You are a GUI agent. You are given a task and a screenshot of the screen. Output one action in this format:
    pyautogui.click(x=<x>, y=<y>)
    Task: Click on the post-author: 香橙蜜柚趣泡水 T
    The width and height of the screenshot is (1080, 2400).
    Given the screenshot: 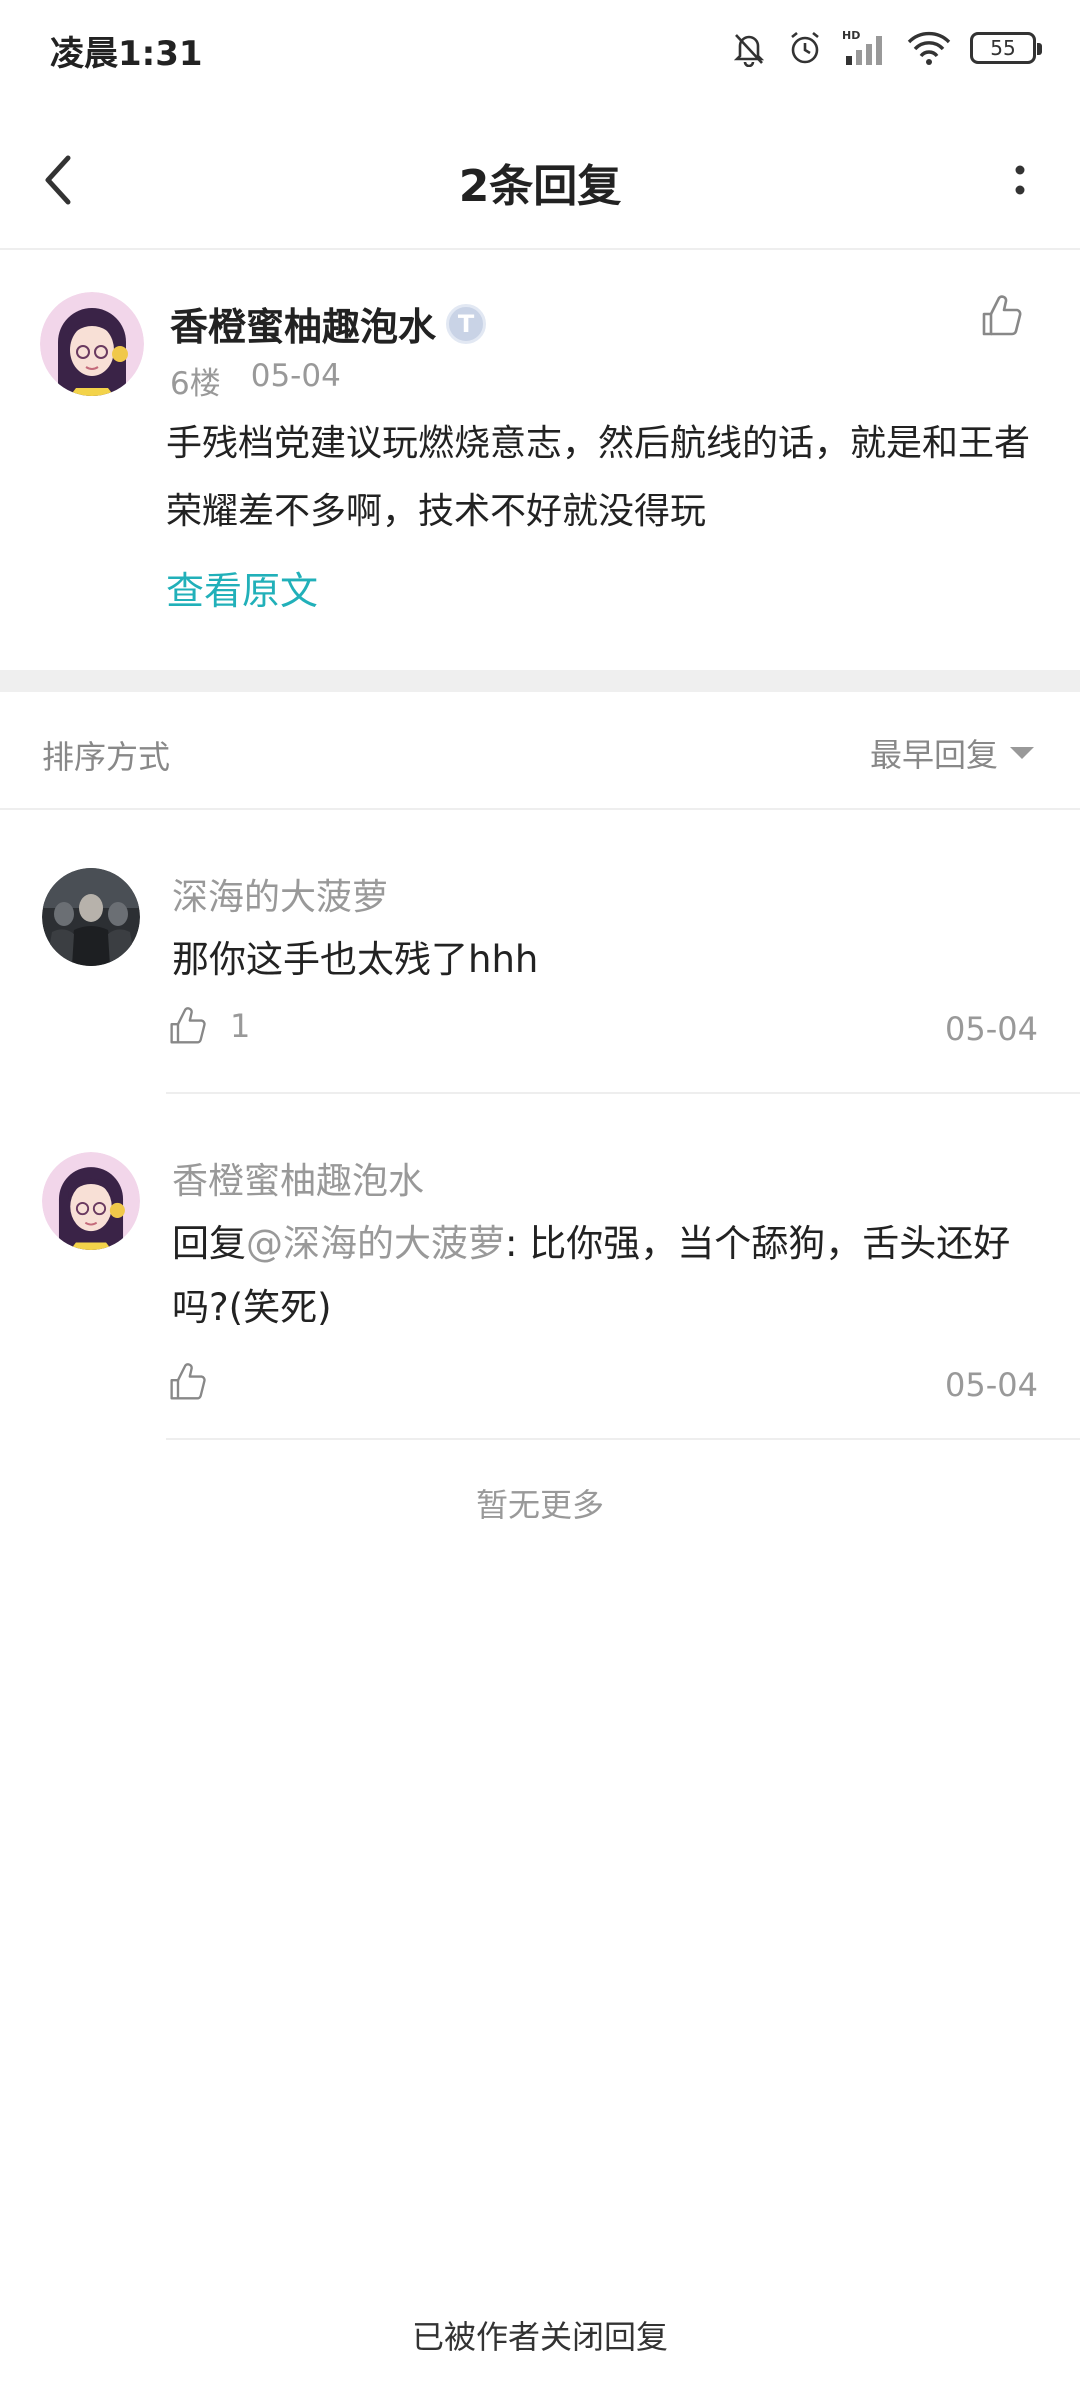 What is the action you would take?
    pyautogui.click(x=328, y=323)
    